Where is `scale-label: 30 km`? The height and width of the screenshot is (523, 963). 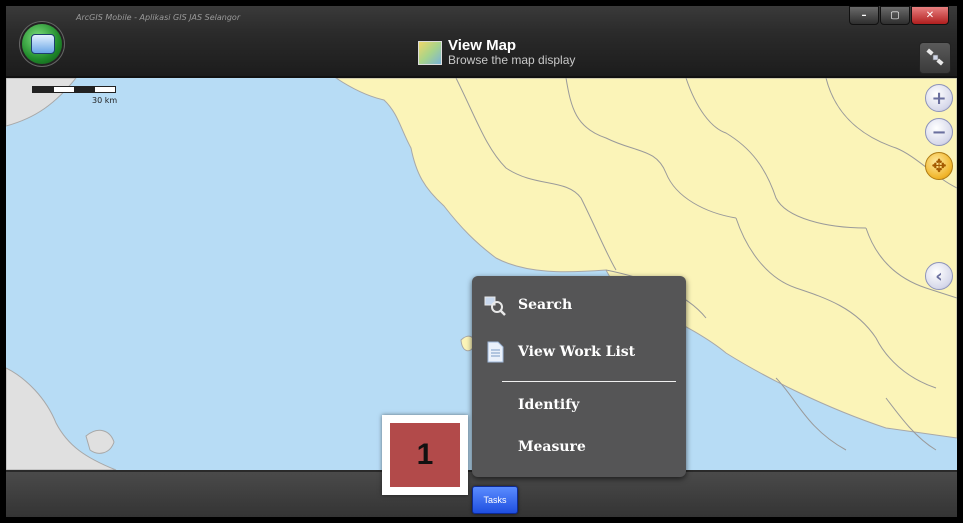
scale-label: 30 km is located at coordinates (105, 100).